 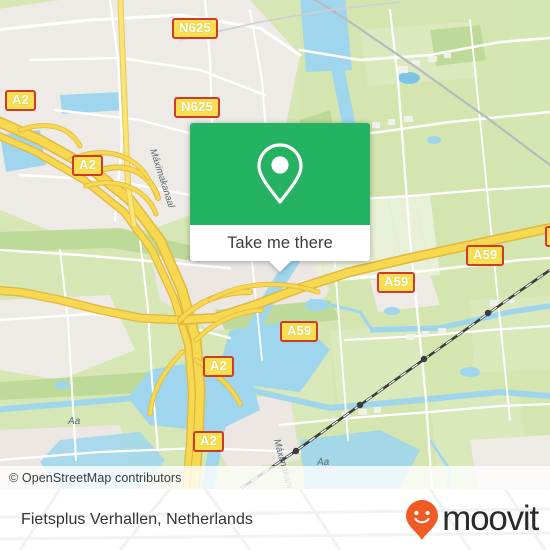 What do you see at coordinates (74, 421) in the screenshot?
I see `label-aa-left: Aa` at bounding box center [74, 421].